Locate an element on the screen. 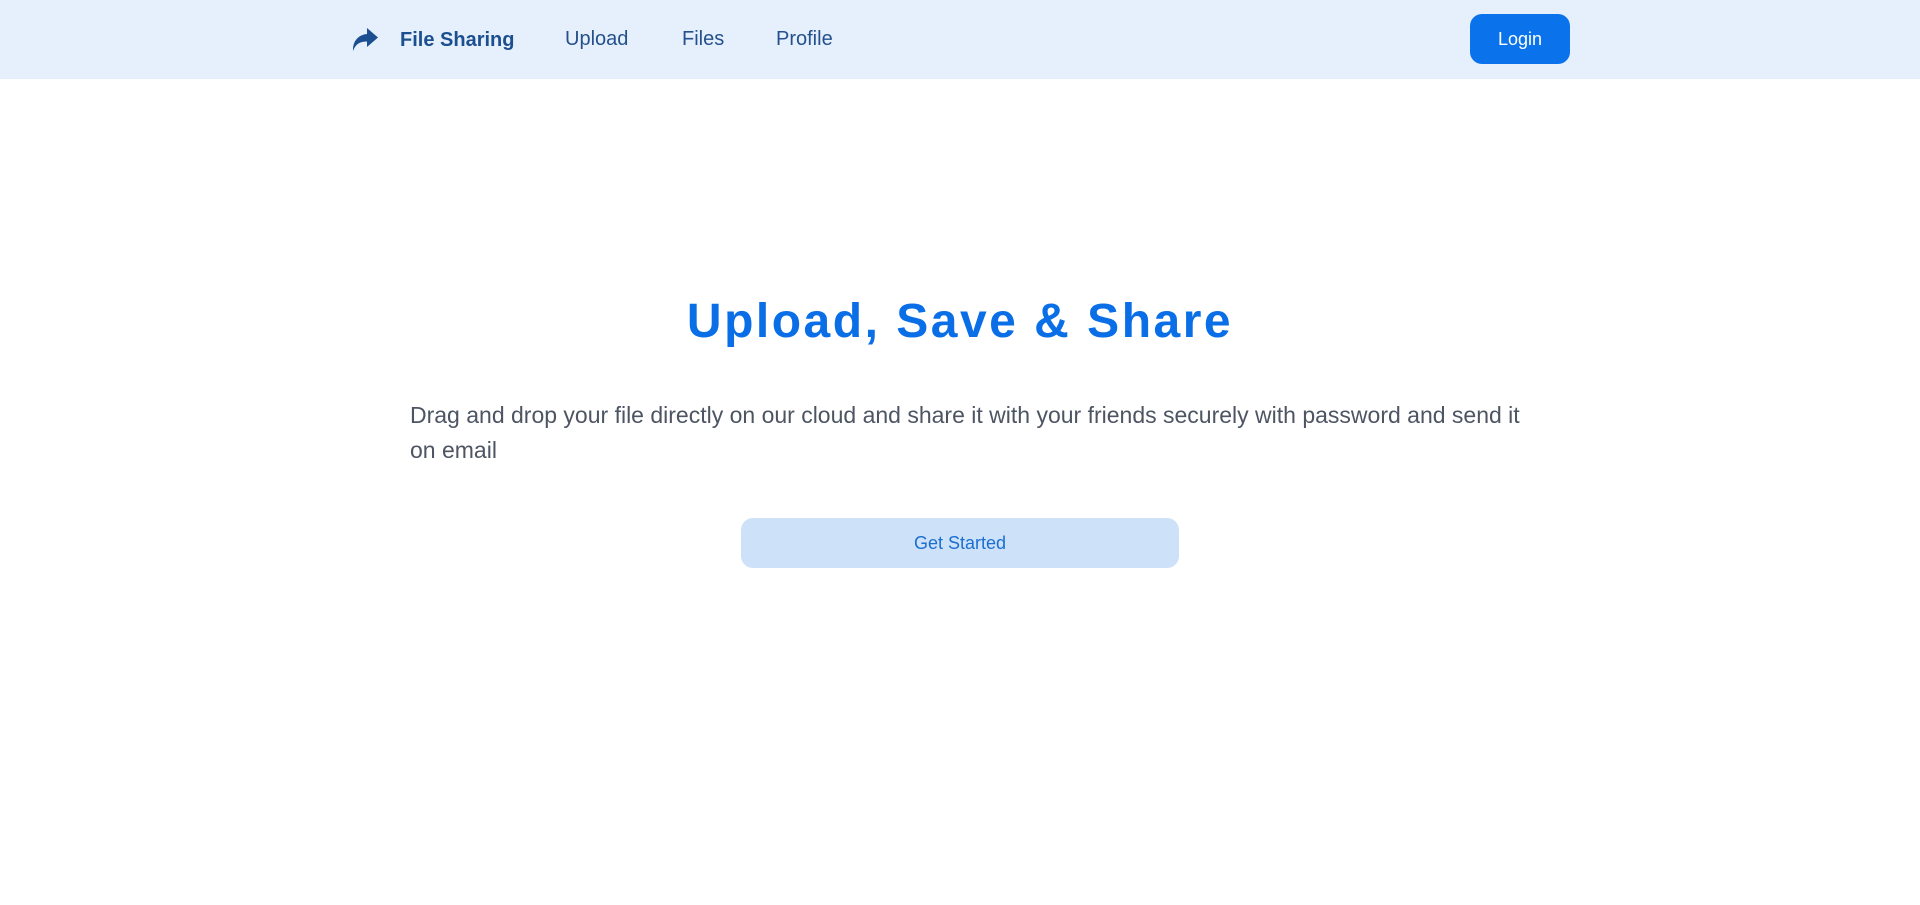  nav-upload-link: Upload is located at coordinates (596, 39).